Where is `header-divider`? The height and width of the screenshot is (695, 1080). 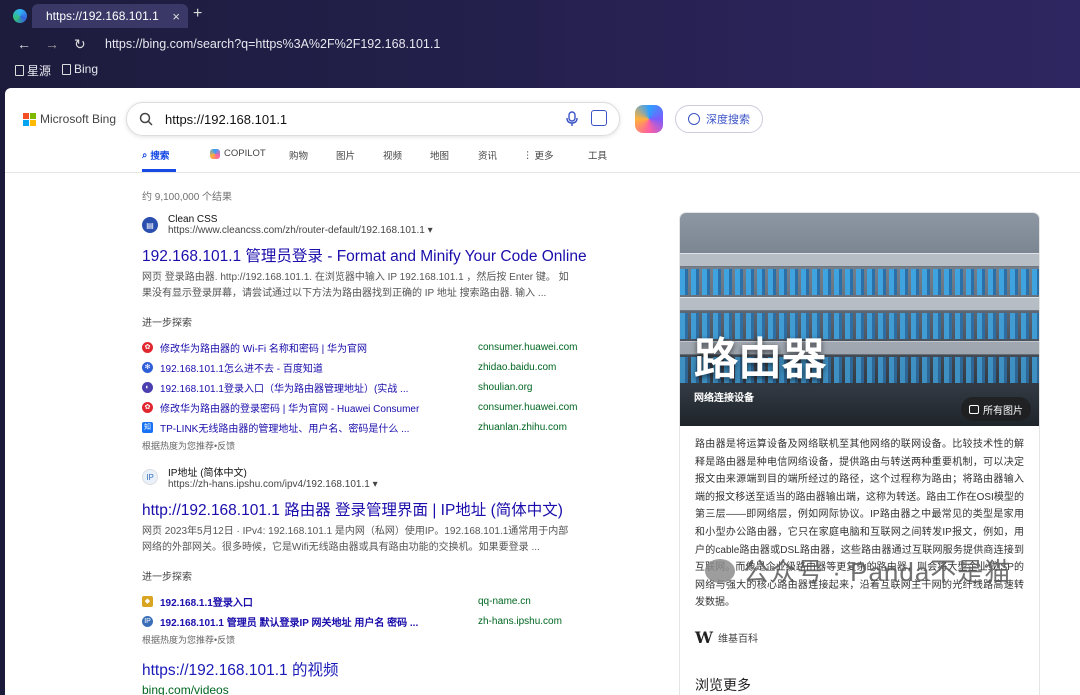
header-divider is located at coordinates (542, 172).